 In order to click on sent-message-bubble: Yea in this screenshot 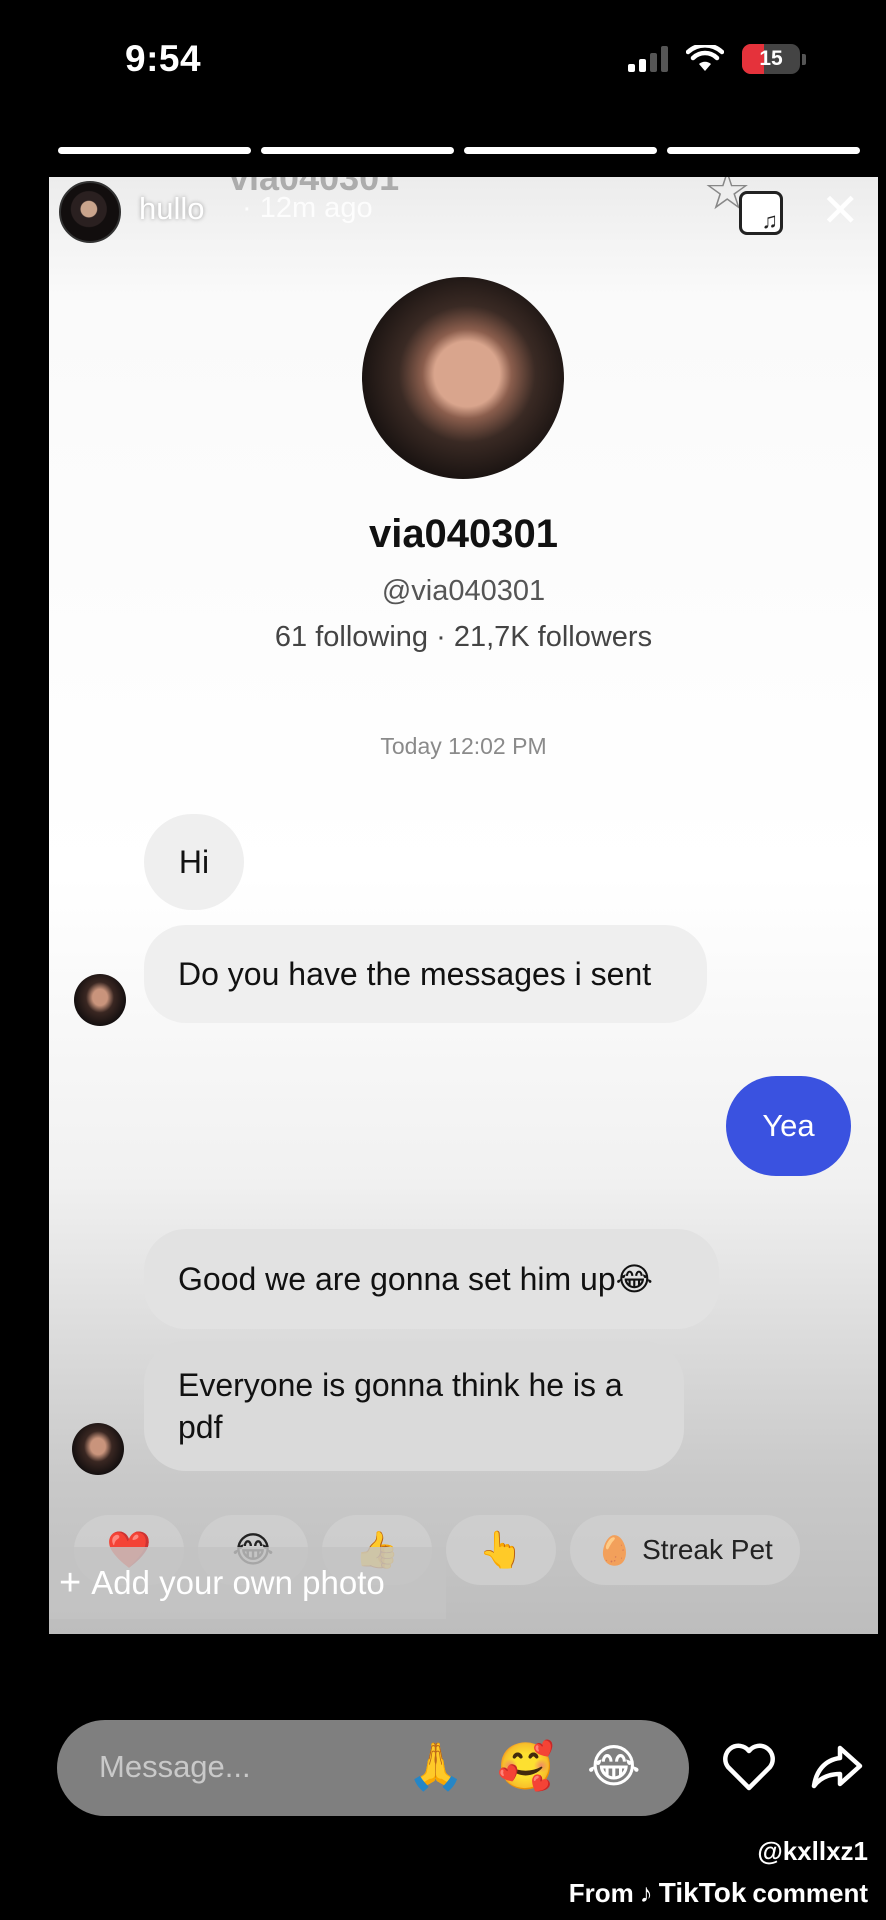, I will do `click(788, 1126)`.